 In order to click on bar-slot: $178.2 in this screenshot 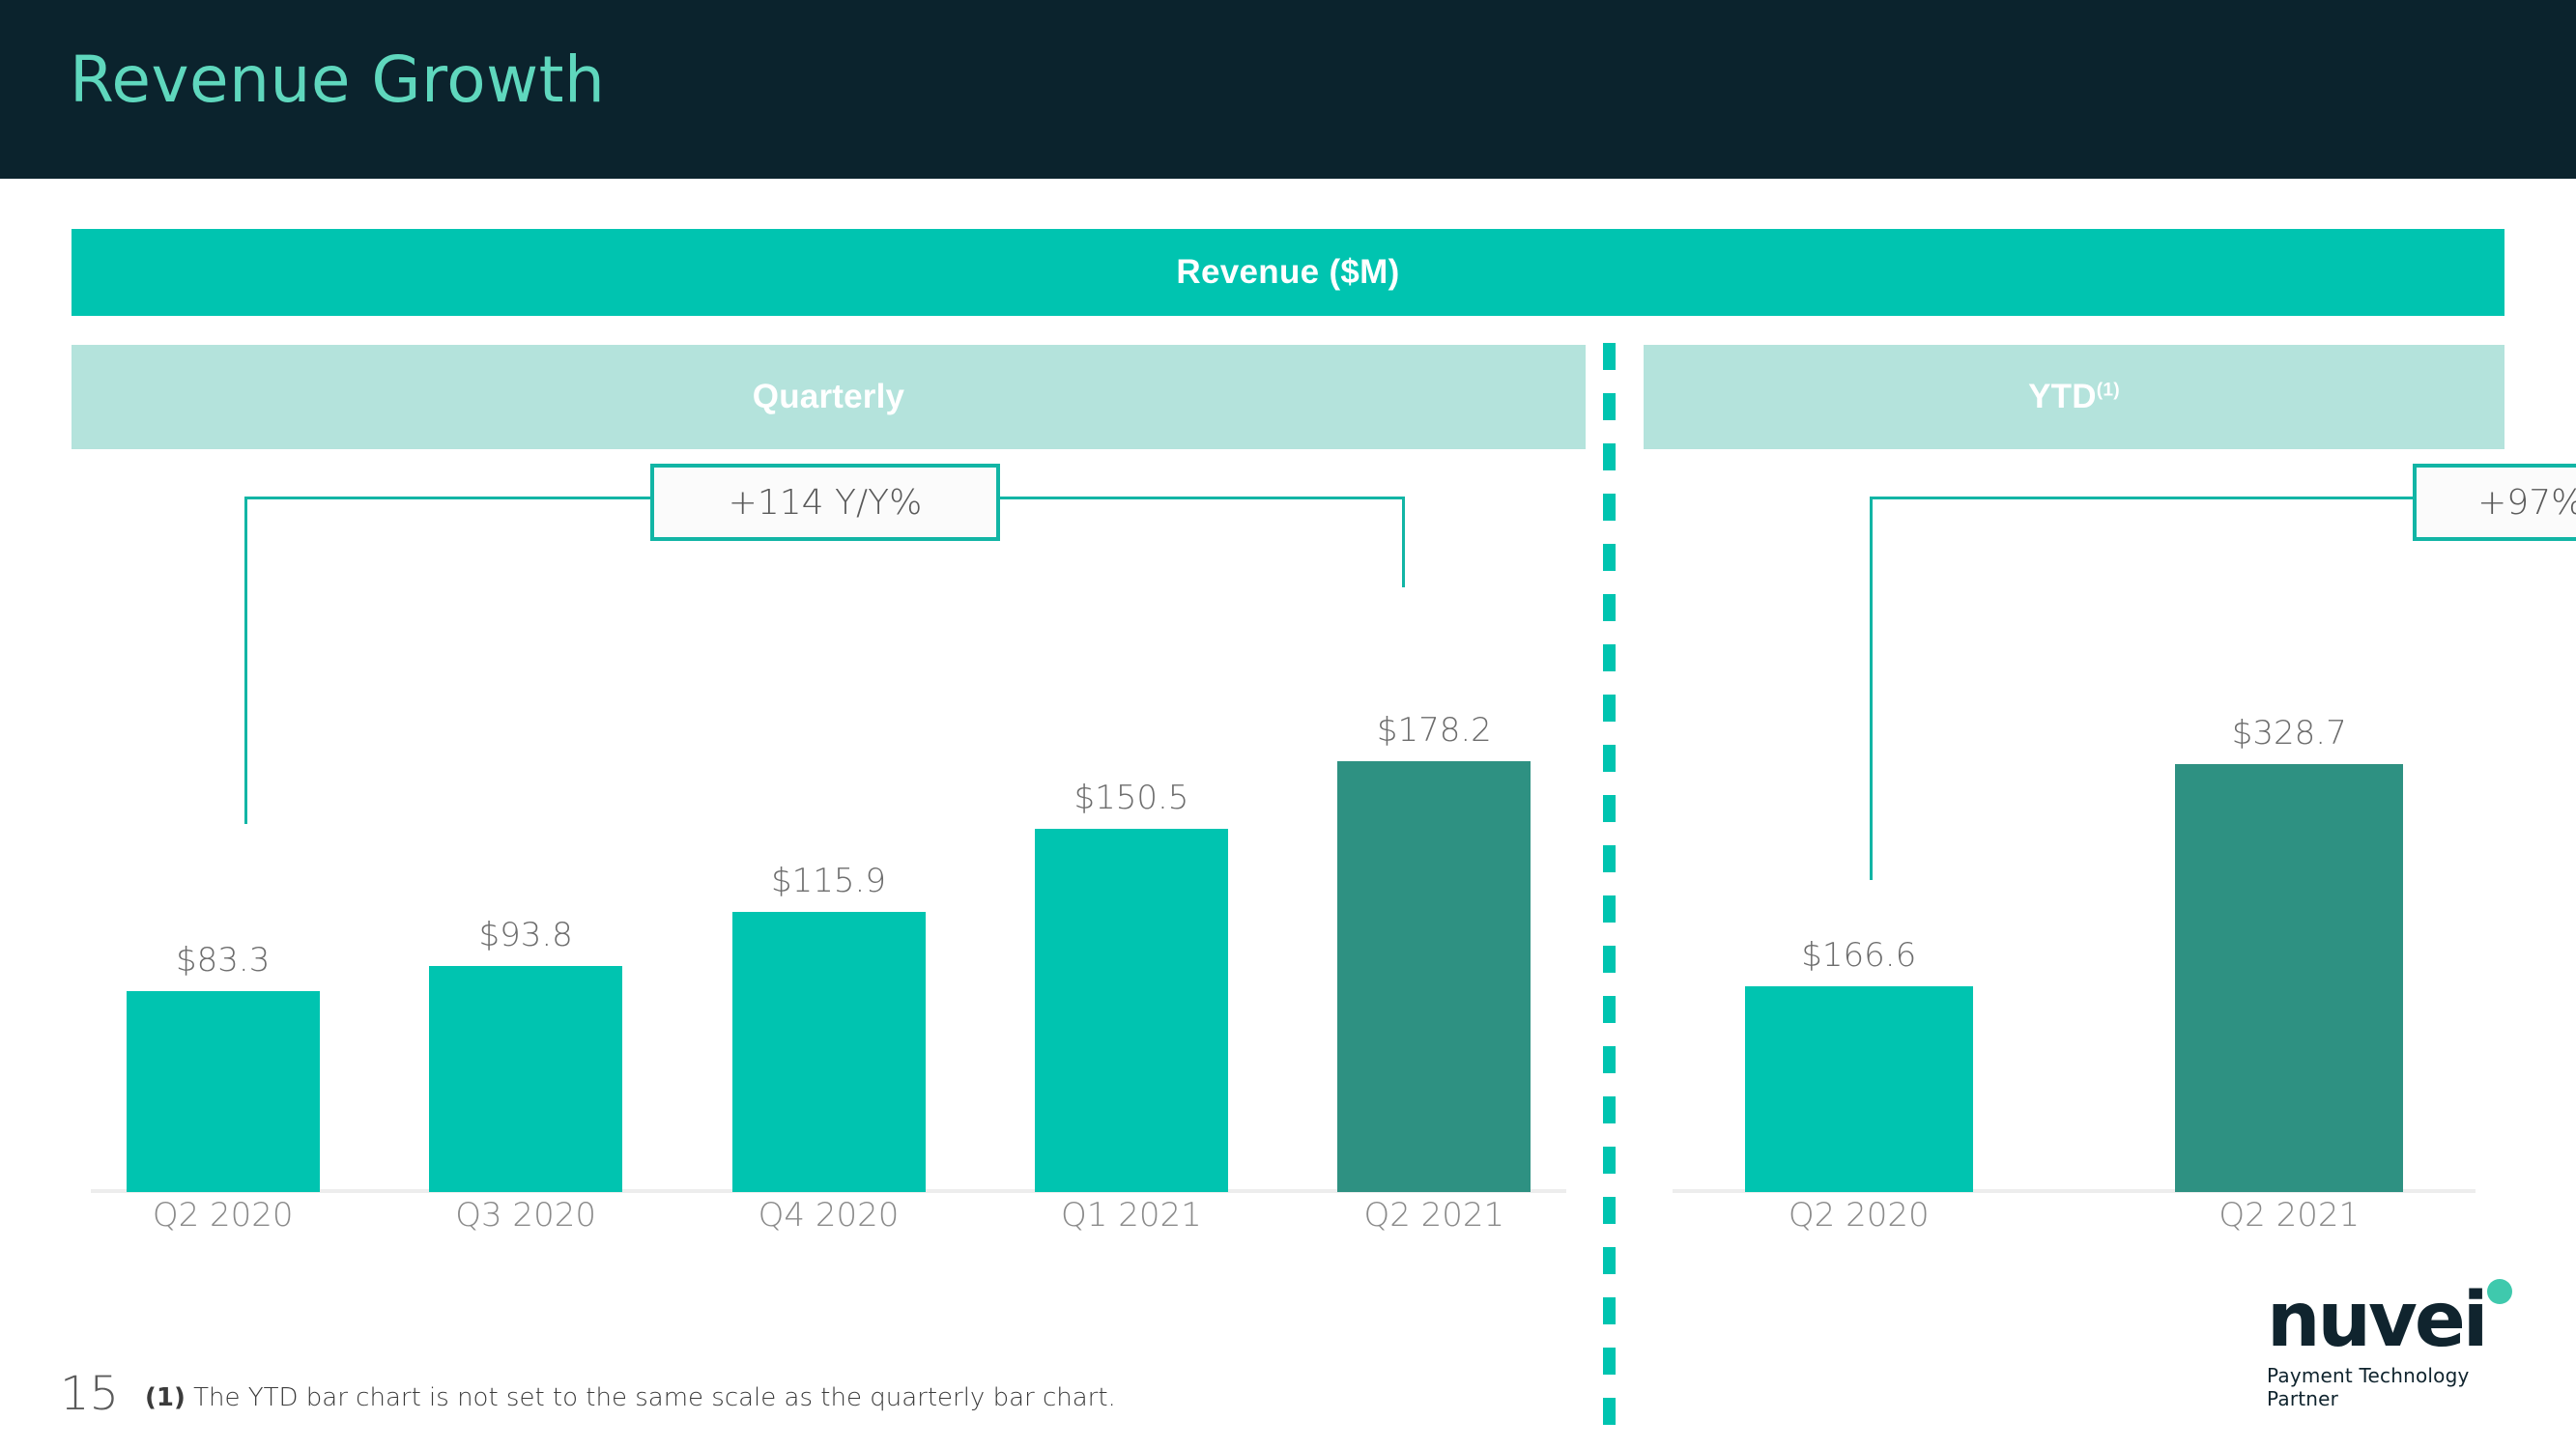, I will do `click(1435, 858)`.